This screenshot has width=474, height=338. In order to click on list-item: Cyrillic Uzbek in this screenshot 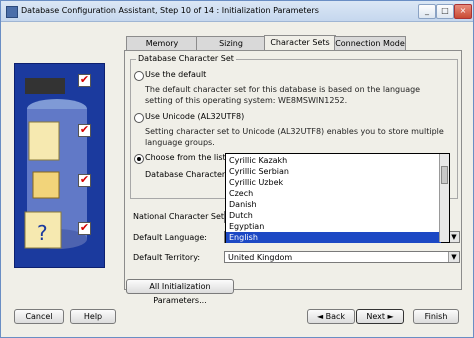, I will do `click(333, 182)`.